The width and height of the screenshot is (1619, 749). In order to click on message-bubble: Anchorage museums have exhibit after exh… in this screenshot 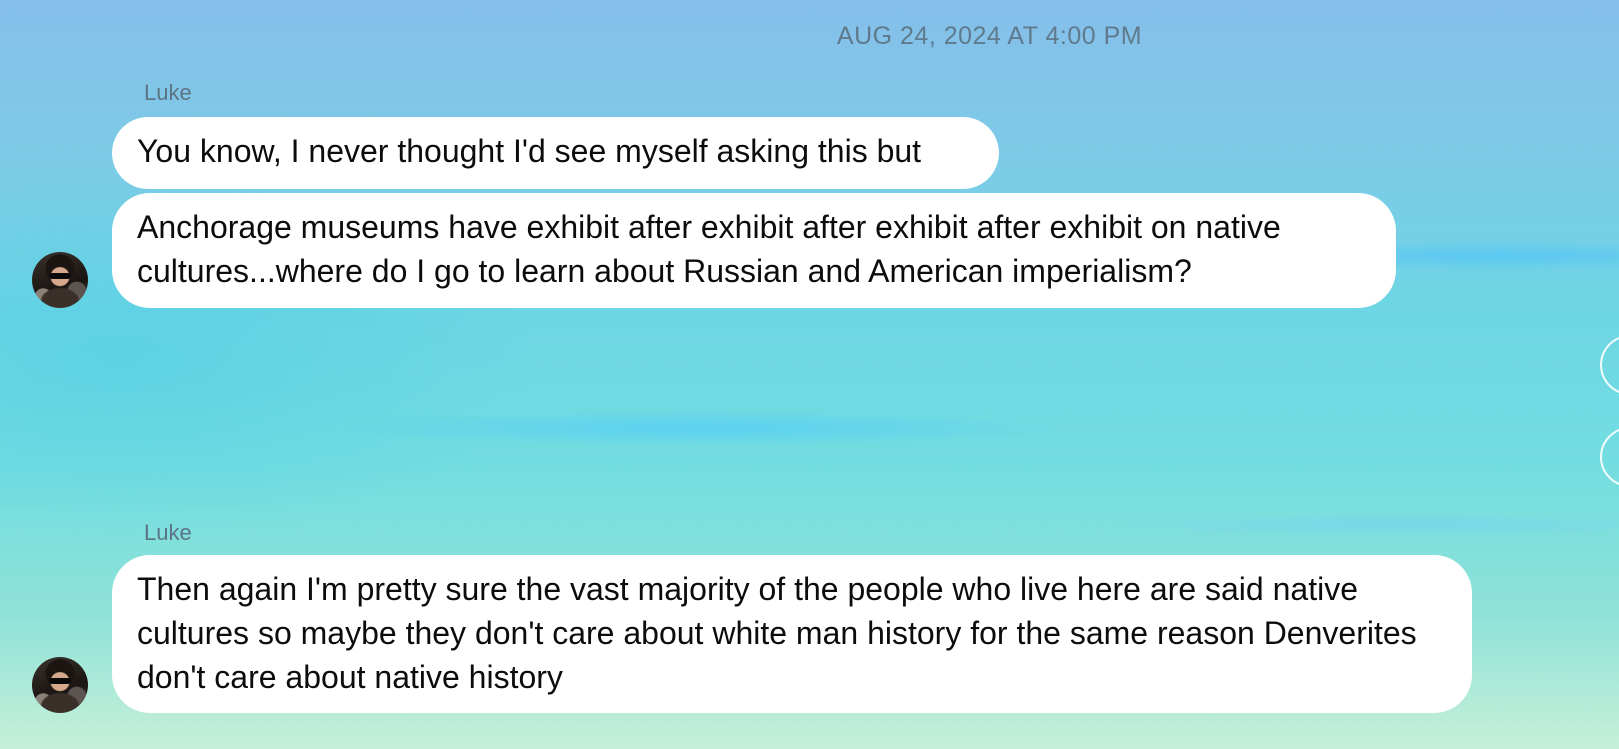, I will do `click(754, 250)`.